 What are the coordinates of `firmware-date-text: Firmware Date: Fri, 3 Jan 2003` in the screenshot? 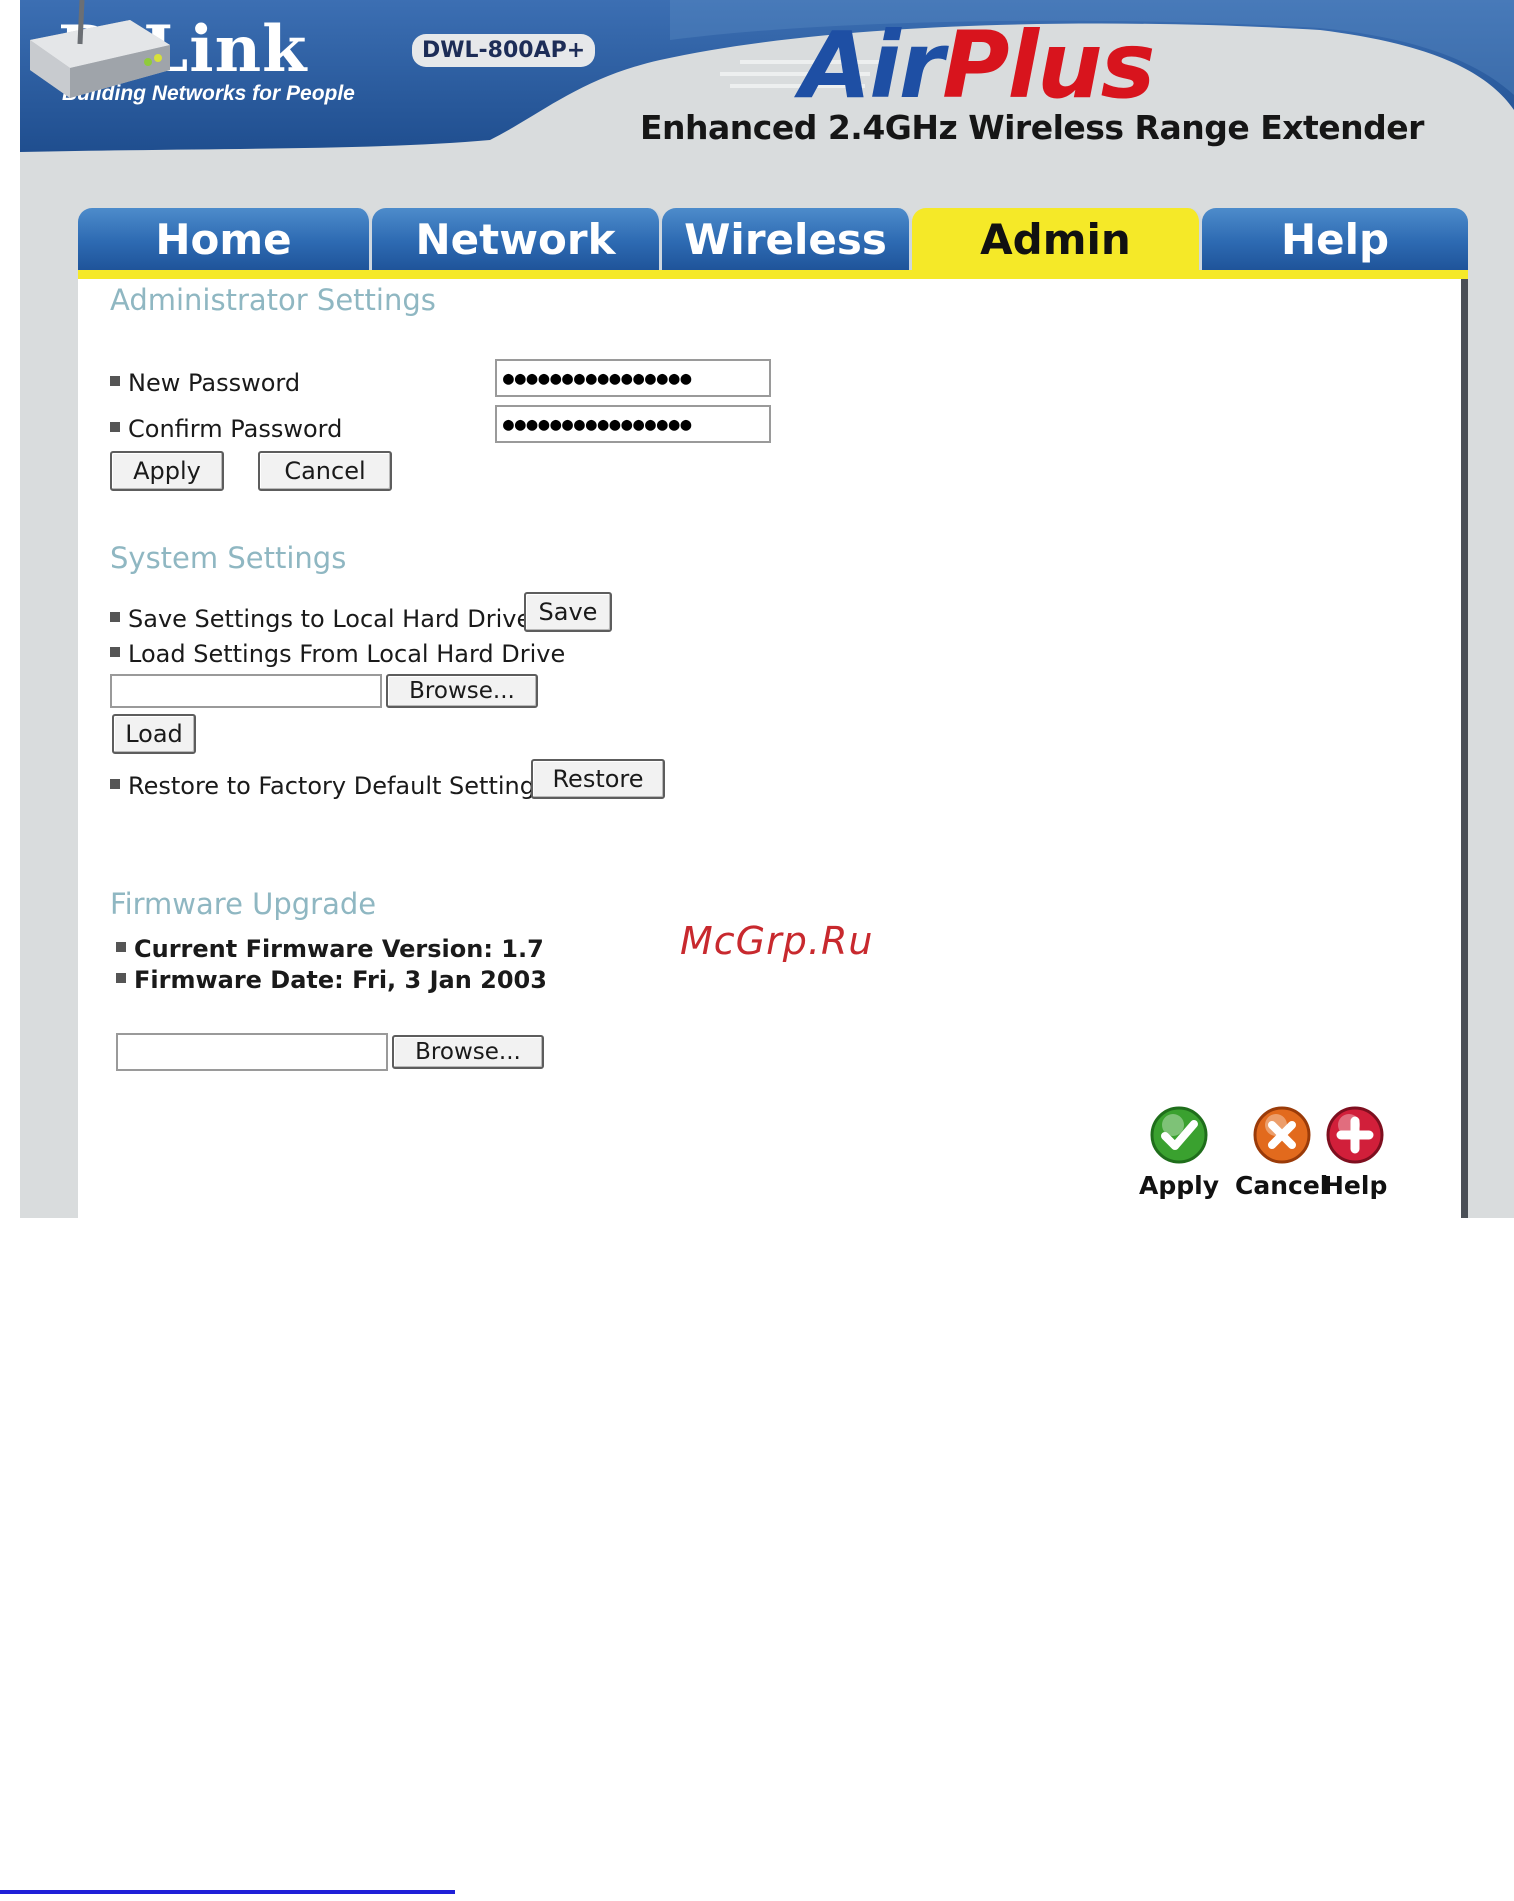 It's located at (340, 980).